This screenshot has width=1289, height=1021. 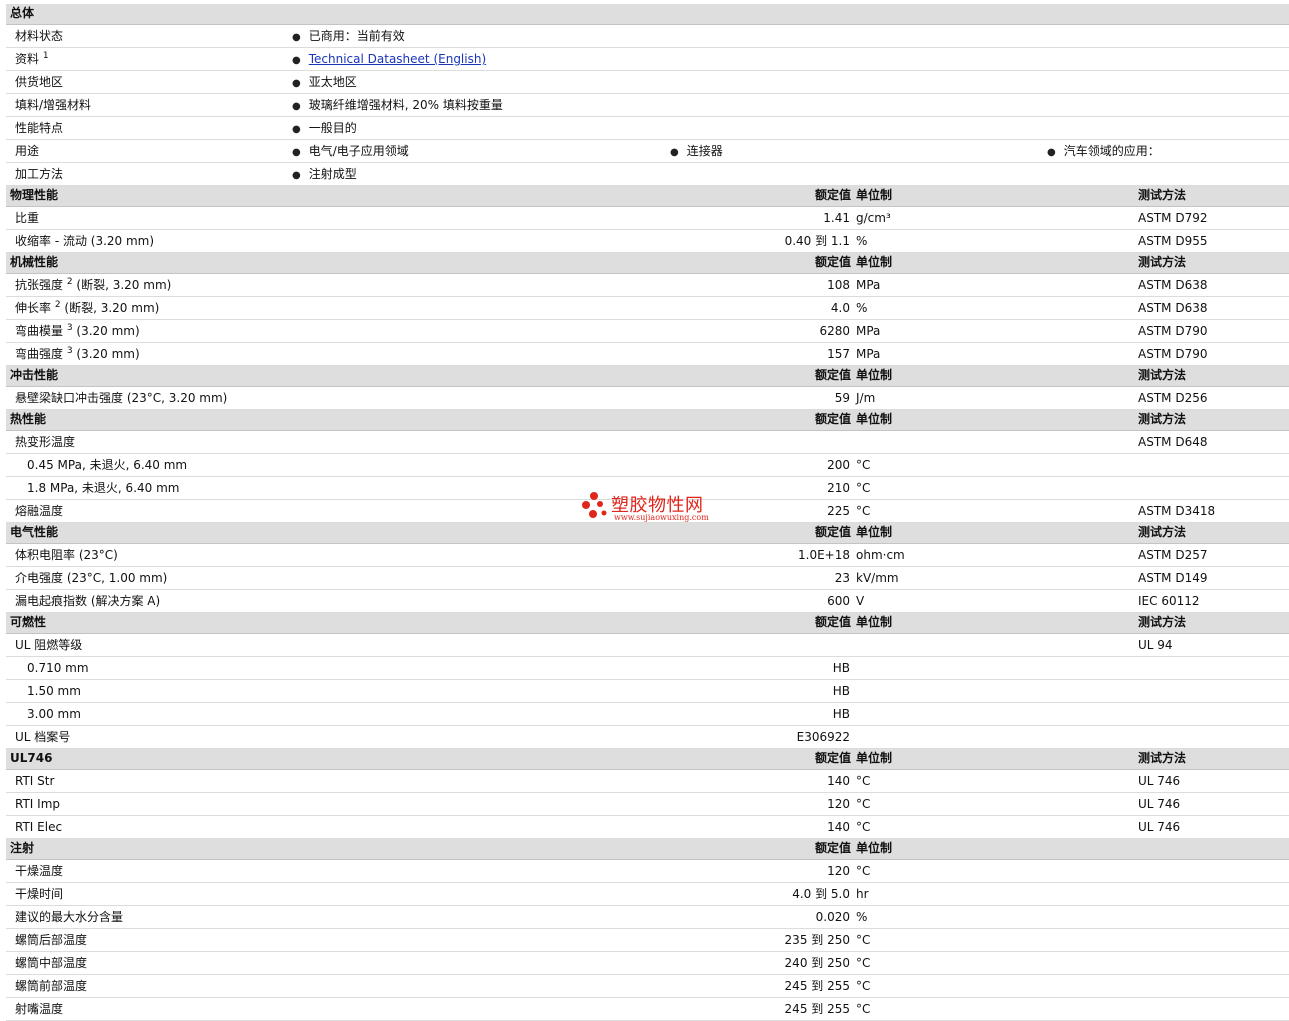 What do you see at coordinates (332, 174) in the screenshot?
I see `bullet-text: 注射成型` at bounding box center [332, 174].